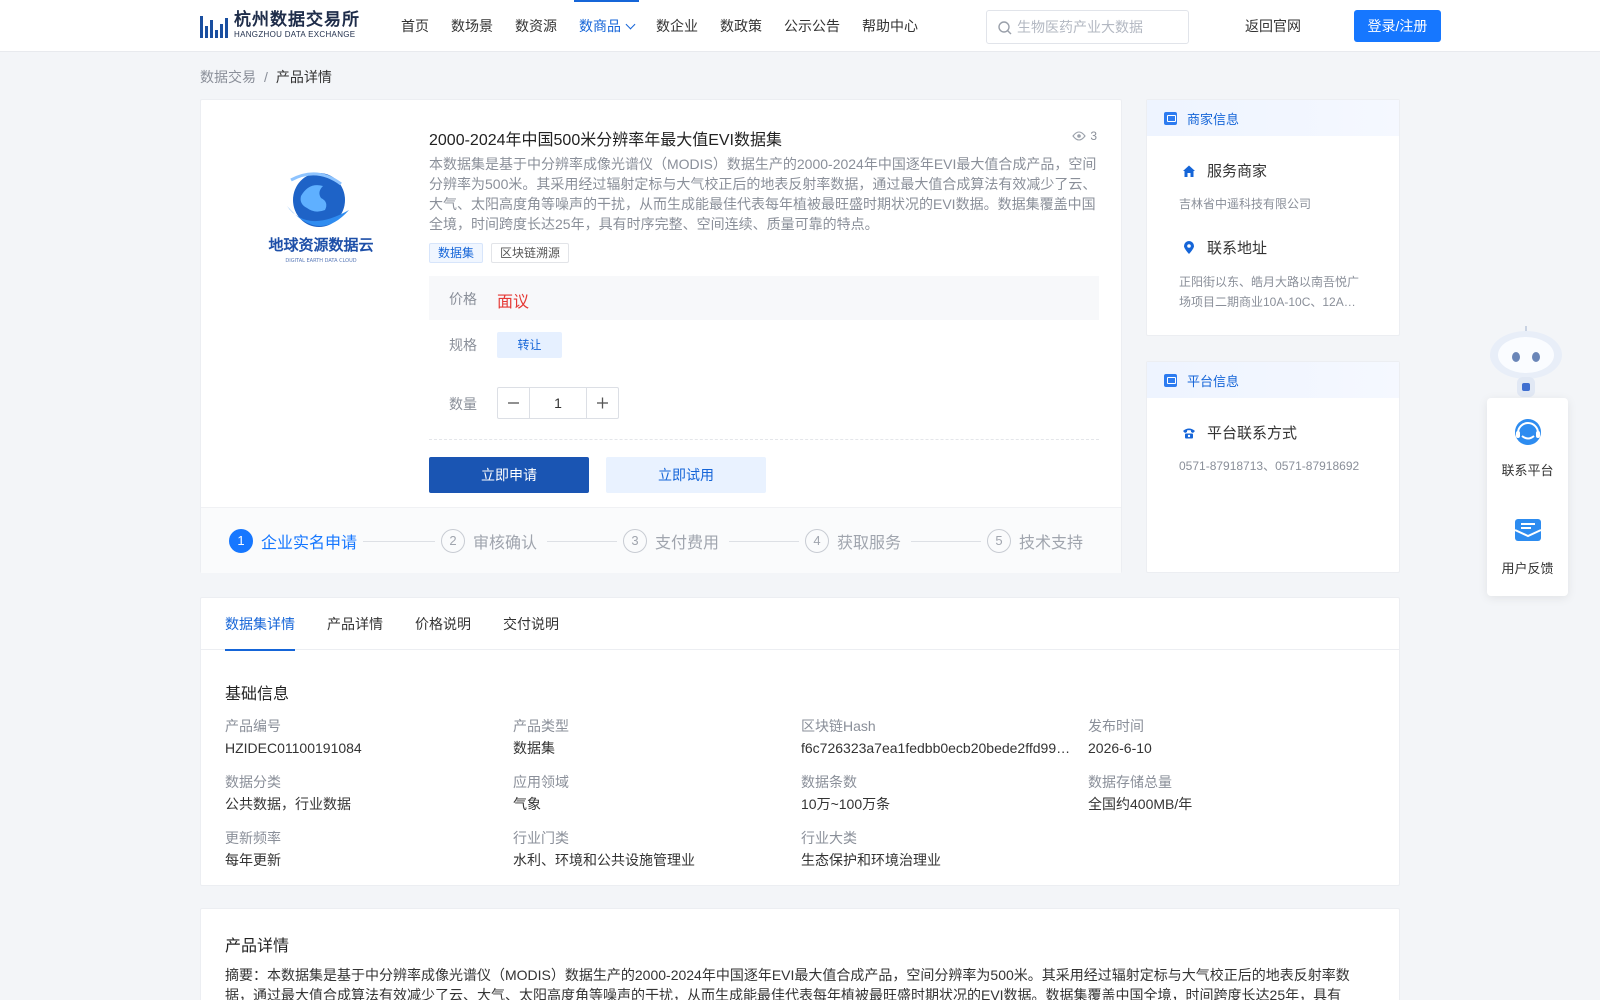  I want to click on field-value: 公共数据，行业数据, so click(288, 804).